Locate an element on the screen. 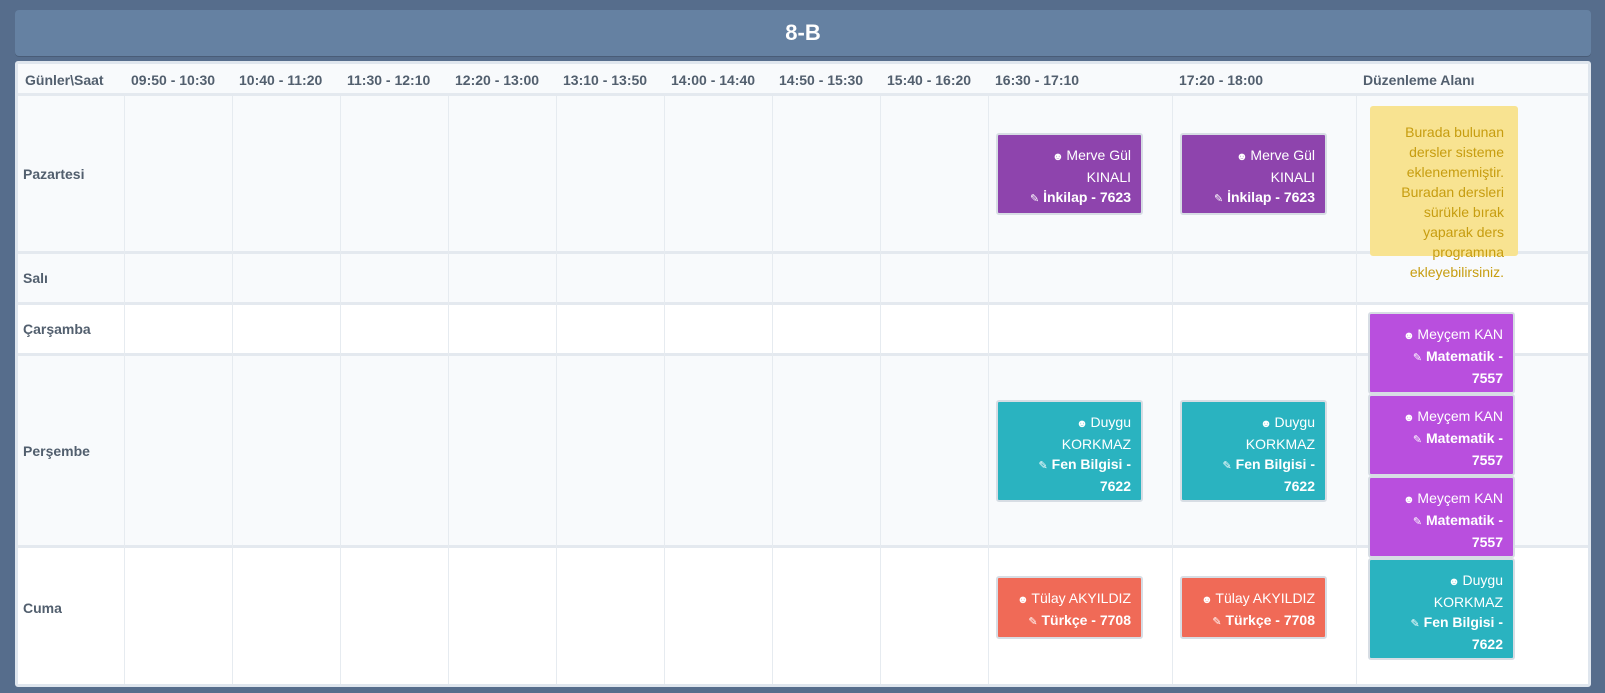 Image resolution: width=1605 pixels, height=693 pixels. time-slot-header: 12:20 - 13:00 is located at coordinates (497, 80).